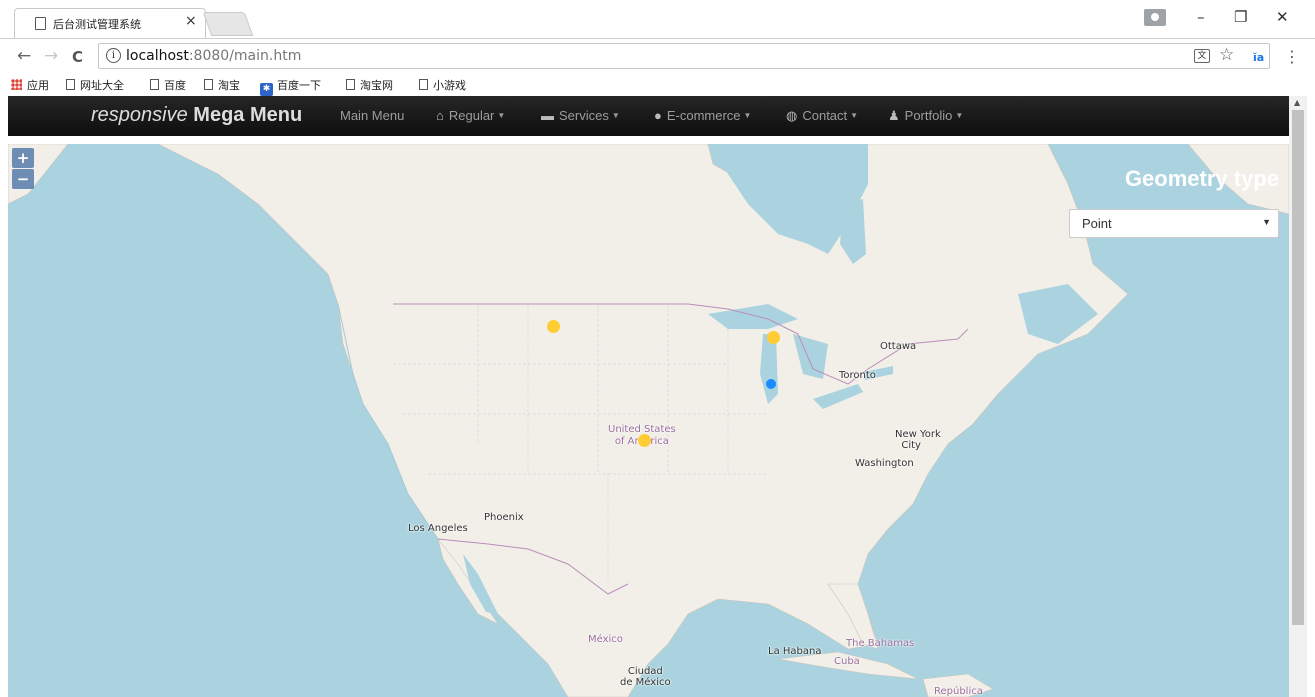 The height and width of the screenshot is (697, 1315). Describe the element at coordinates (880, 643) in the screenshot. I see `label-bahamas: The Bahamas` at that location.